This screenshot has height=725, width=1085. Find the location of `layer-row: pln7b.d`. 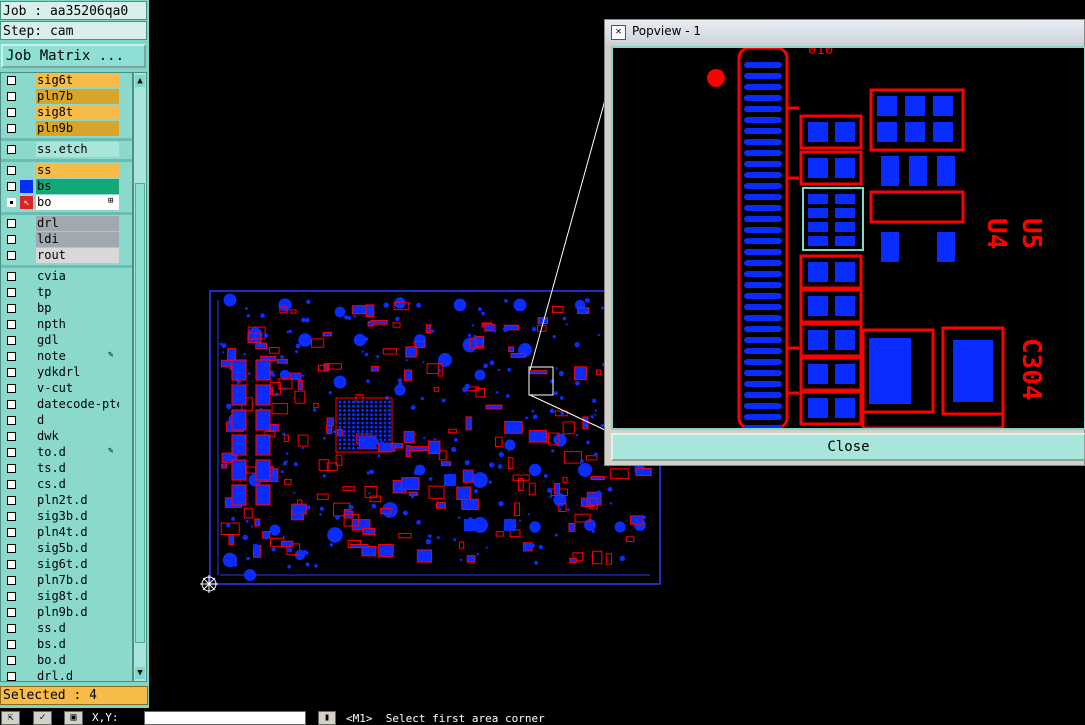

layer-row: pln7b.d is located at coordinates (66, 581).